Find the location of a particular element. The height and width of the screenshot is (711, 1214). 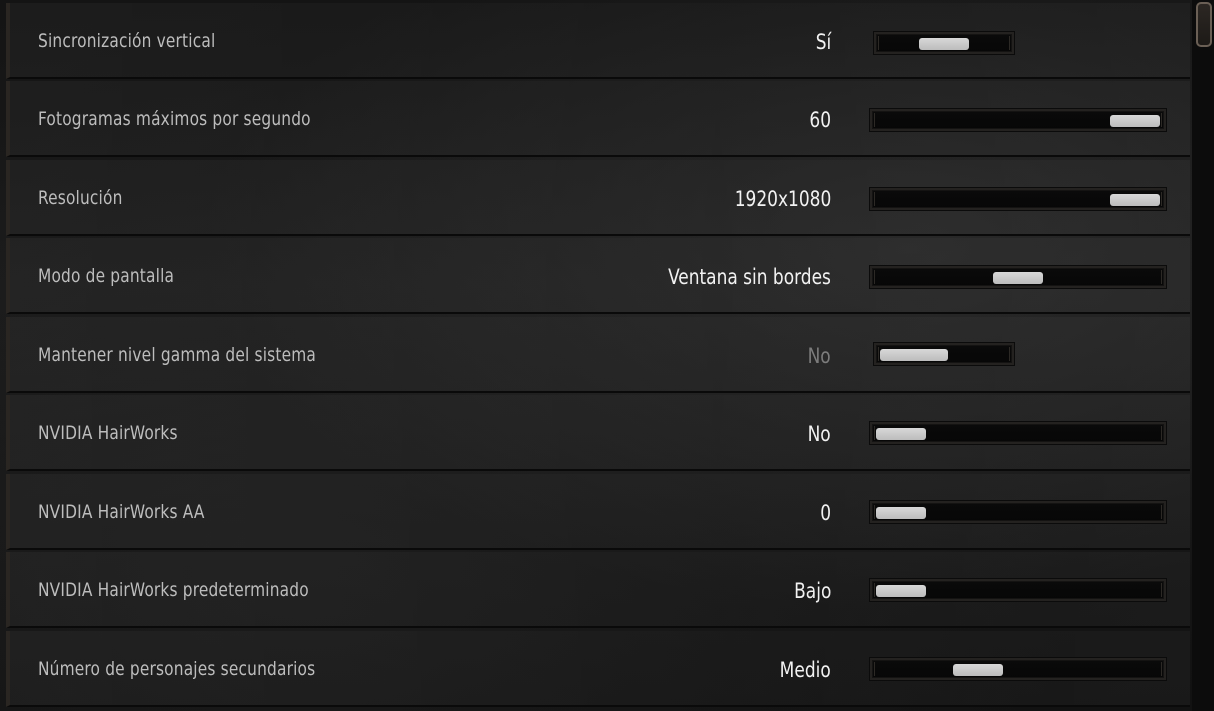

setting-value: Bajo is located at coordinates (812, 591).